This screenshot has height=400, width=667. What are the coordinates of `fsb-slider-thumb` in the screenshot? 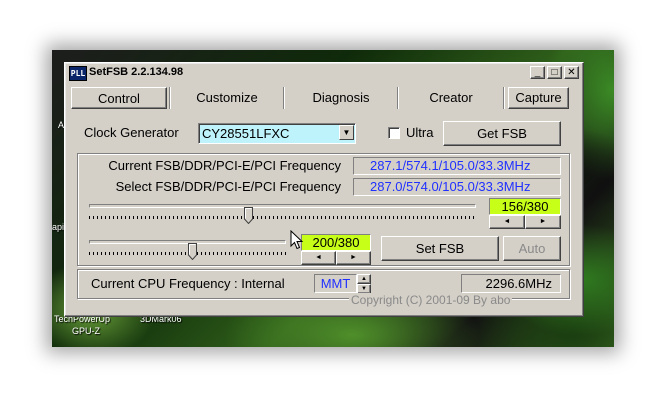 It's located at (249, 215).